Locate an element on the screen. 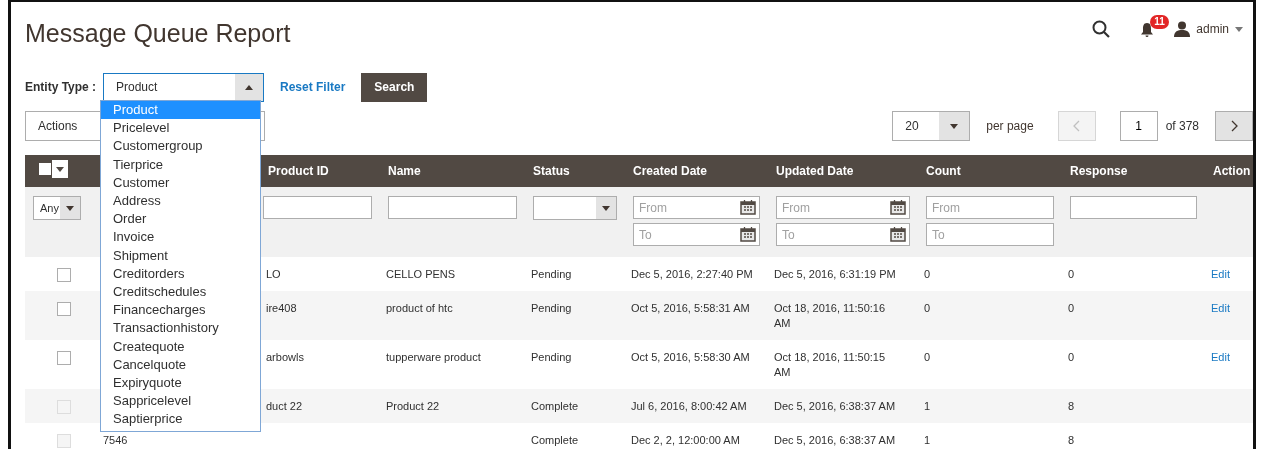 The width and height of the screenshot is (1264, 449). column-header: Action is located at coordinates (1232, 171).